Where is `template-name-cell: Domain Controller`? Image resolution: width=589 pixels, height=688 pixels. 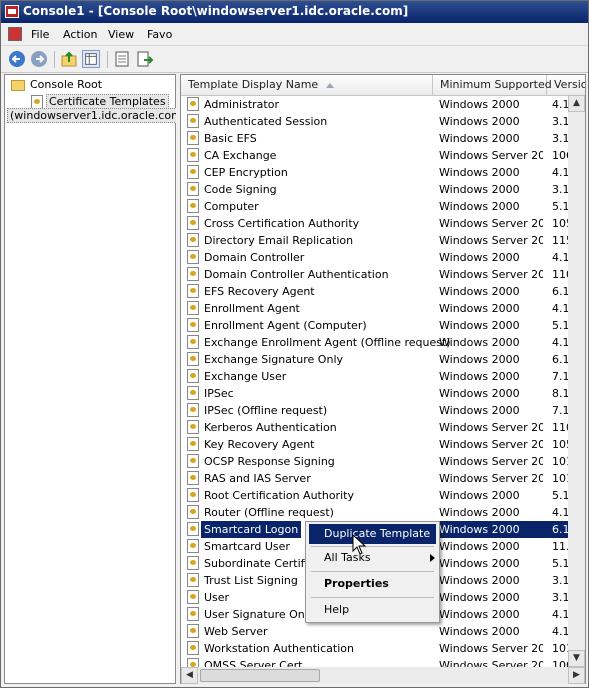 template-name-cell: Domain Controller is located at coordinates (254, 257).